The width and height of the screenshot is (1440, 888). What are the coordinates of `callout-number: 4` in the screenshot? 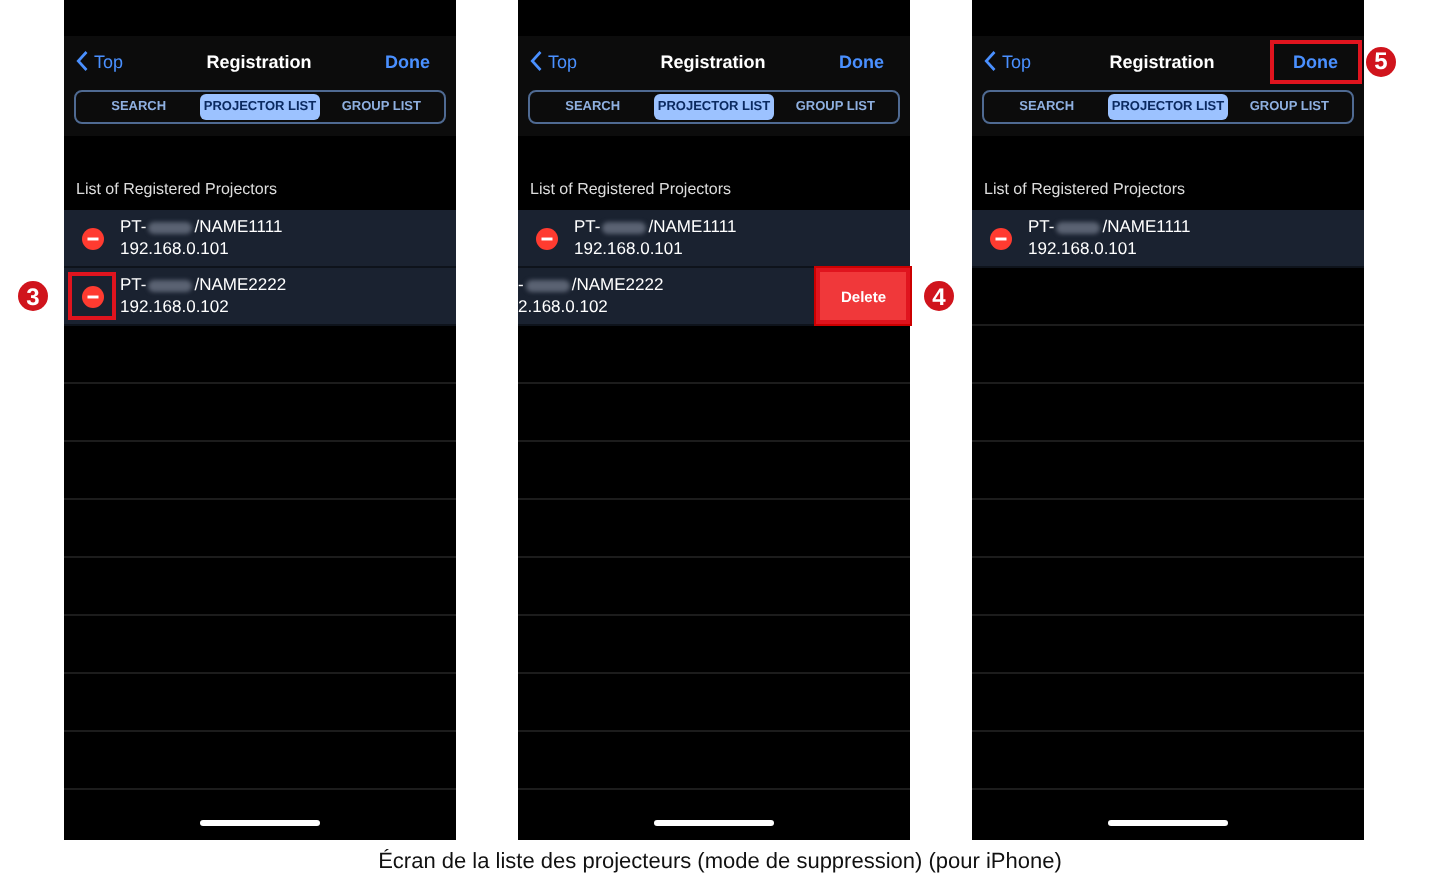 It's located at (939, 296).